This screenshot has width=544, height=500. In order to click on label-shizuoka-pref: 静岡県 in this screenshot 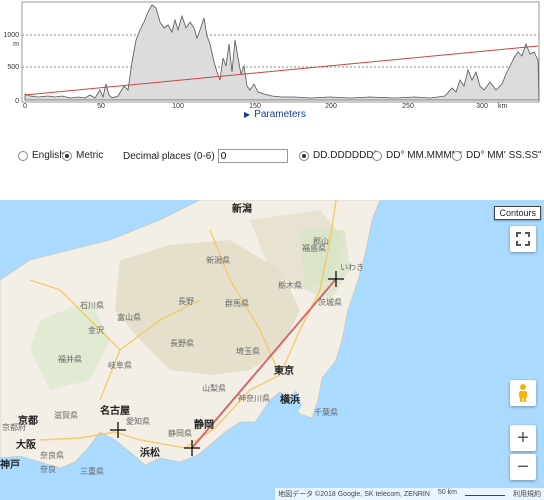, I will do `click(180, 433)`.